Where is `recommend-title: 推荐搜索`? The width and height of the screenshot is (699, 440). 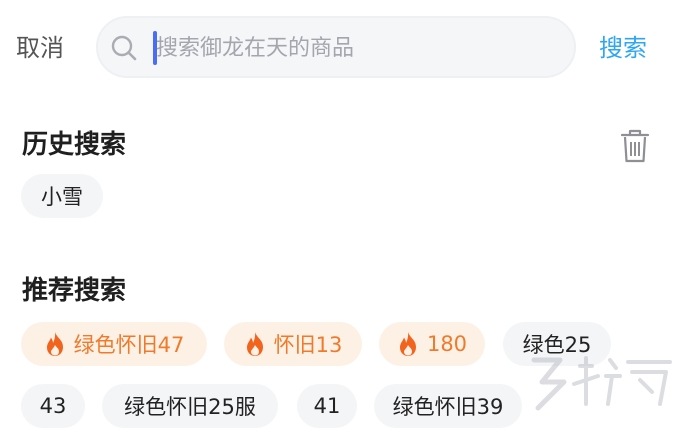 recommend-title: 推荐搜索 is located at coordinates (74, 291).